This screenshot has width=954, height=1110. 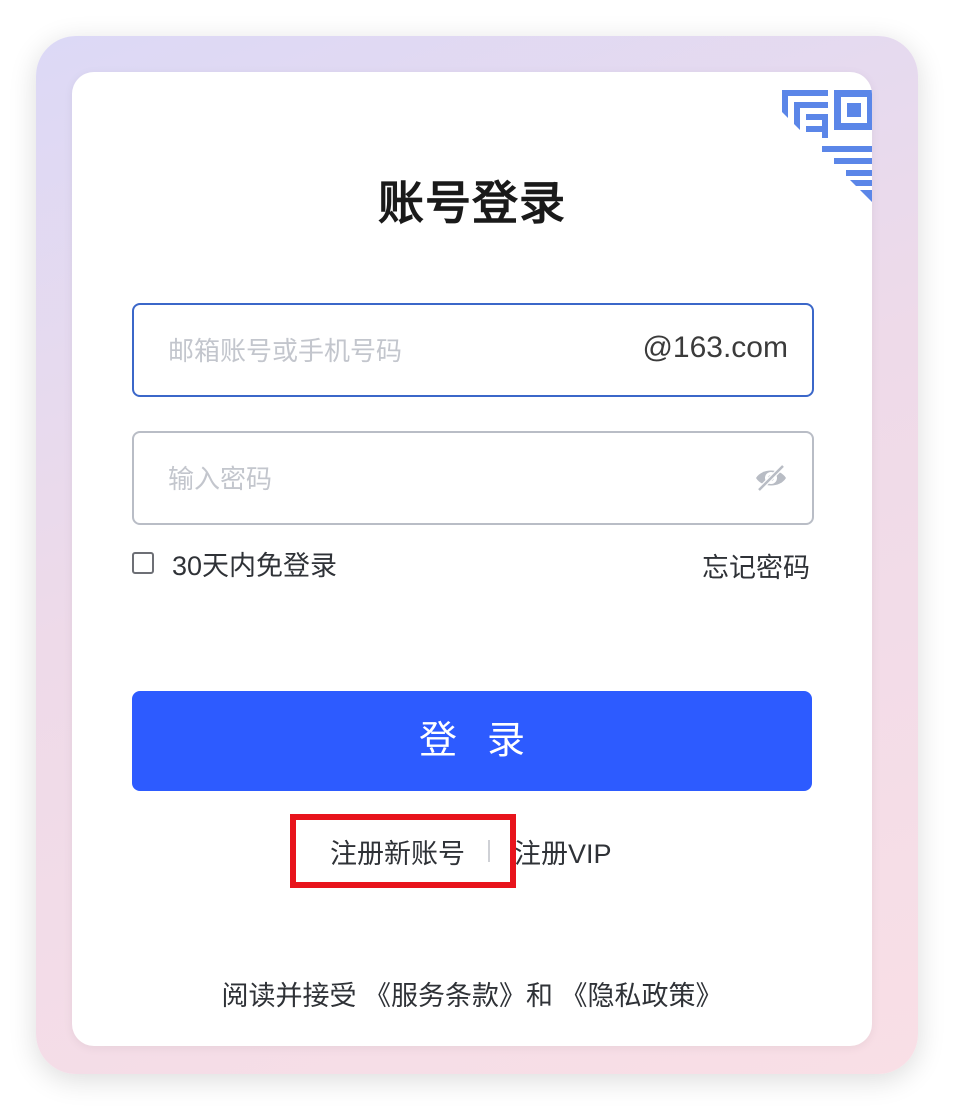 I want to click on privacy-policy-link: 《隐私政策》, so click(x=642, y=996).